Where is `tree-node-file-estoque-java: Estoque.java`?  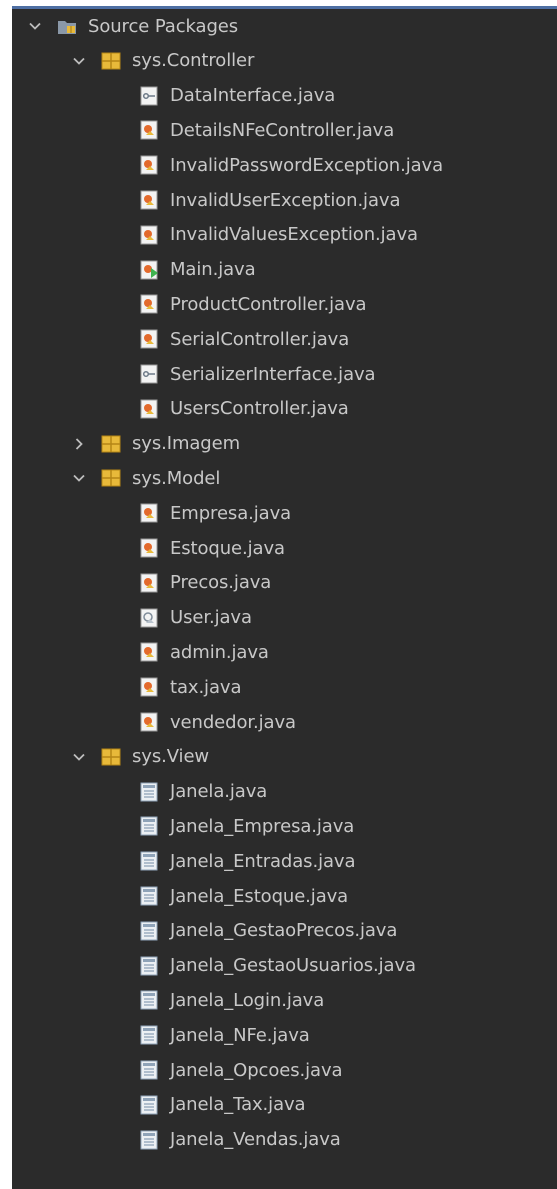 tree-node-file-estoque-java: Estoque.java is located at coordinates (284, 548).